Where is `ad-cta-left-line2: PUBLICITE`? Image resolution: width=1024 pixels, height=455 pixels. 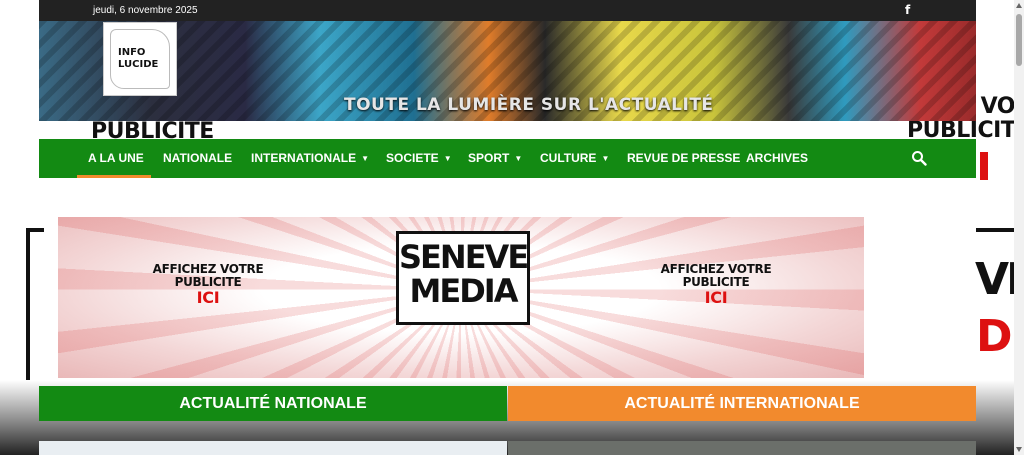
ad-cta-left-line2: PUBLICITE is located at coordinates (208, 282).